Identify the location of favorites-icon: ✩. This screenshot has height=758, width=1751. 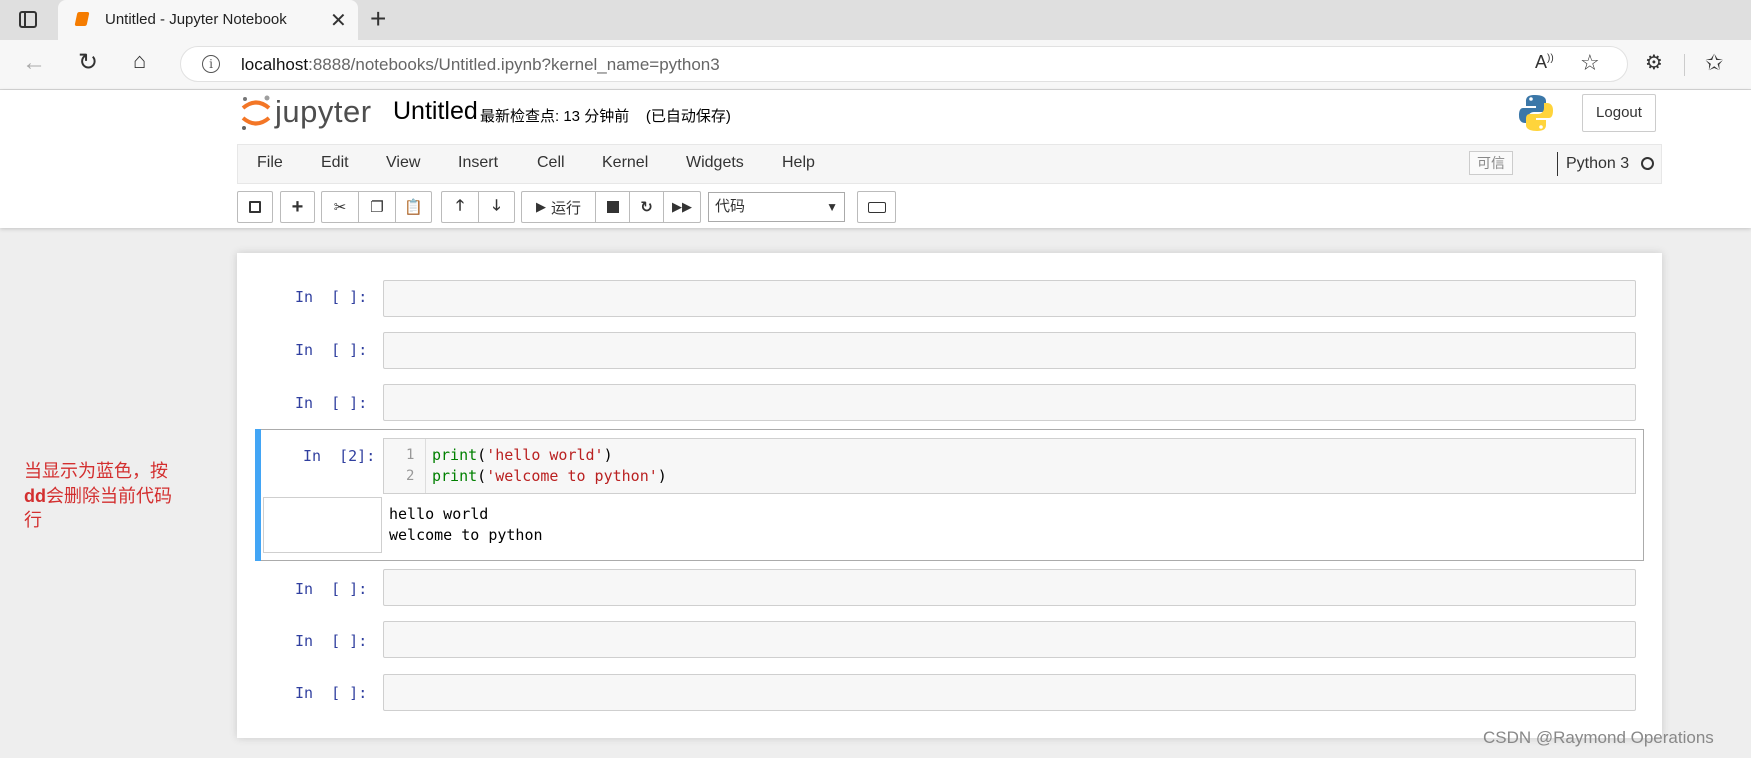
(1714, 63).